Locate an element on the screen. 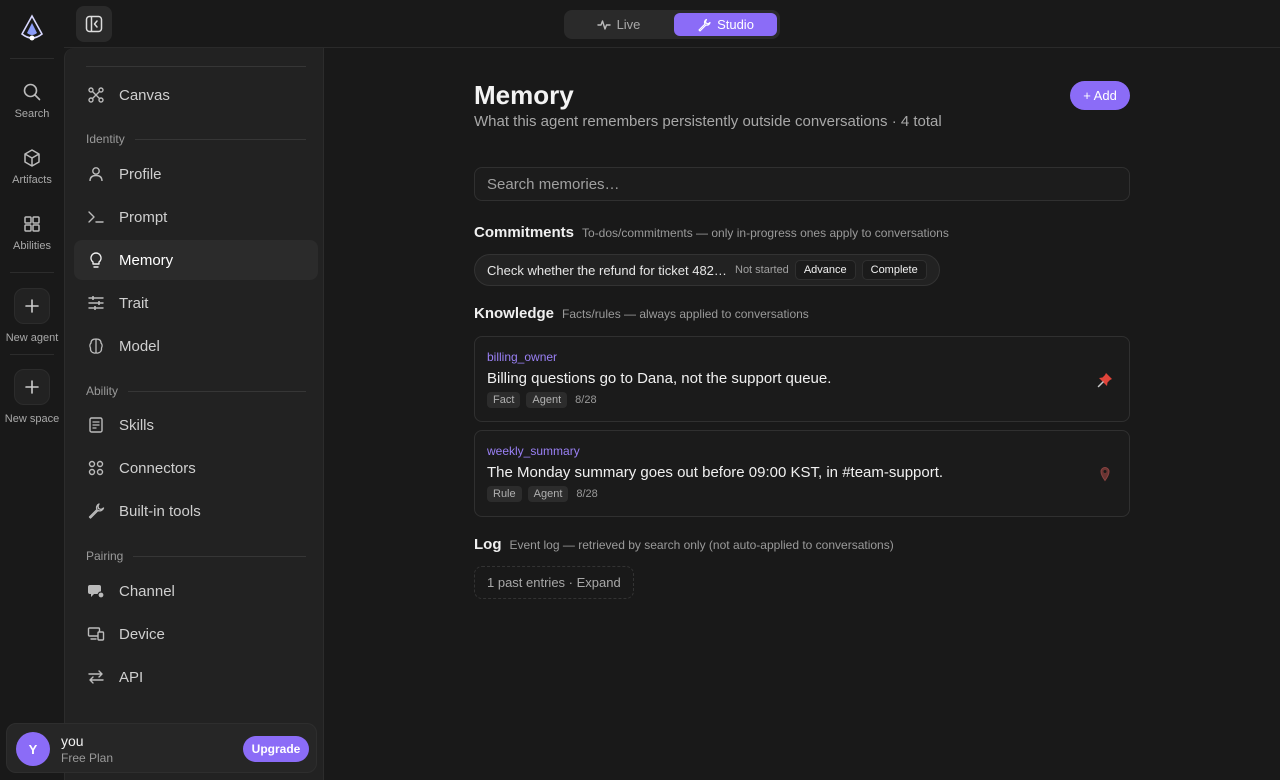 The width and height of the screenshot is (1280, 780). sidebar-item-label: Skills is located at coordinates (137, 425).